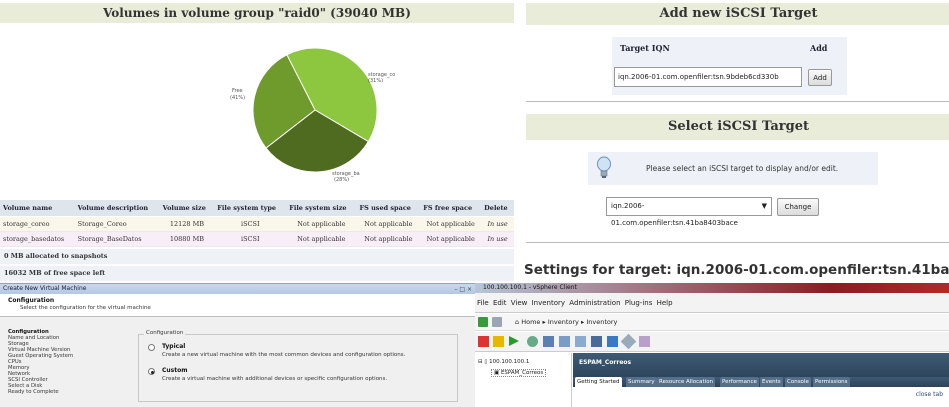 The width and height of the screenshot is (949, 407). What do you see at coordinates (514, 341) in the screenshot?
I see `power-on-icon` at bounding box center [514, 341].